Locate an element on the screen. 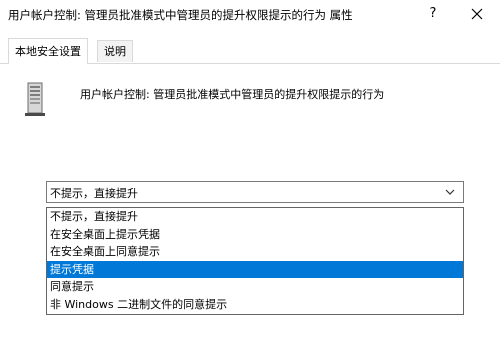 This screenshot has width=500, height=360. tab-strip: 本地安全设置 说明 is located at coordinates (250, 51).